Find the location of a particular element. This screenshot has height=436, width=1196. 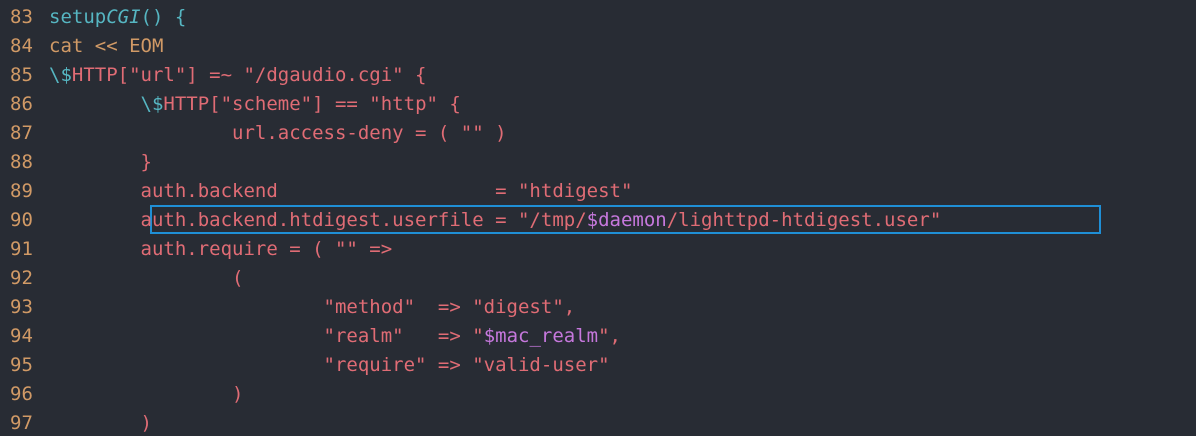

code-token: $mac_realm is located at coordinates (541, 336).